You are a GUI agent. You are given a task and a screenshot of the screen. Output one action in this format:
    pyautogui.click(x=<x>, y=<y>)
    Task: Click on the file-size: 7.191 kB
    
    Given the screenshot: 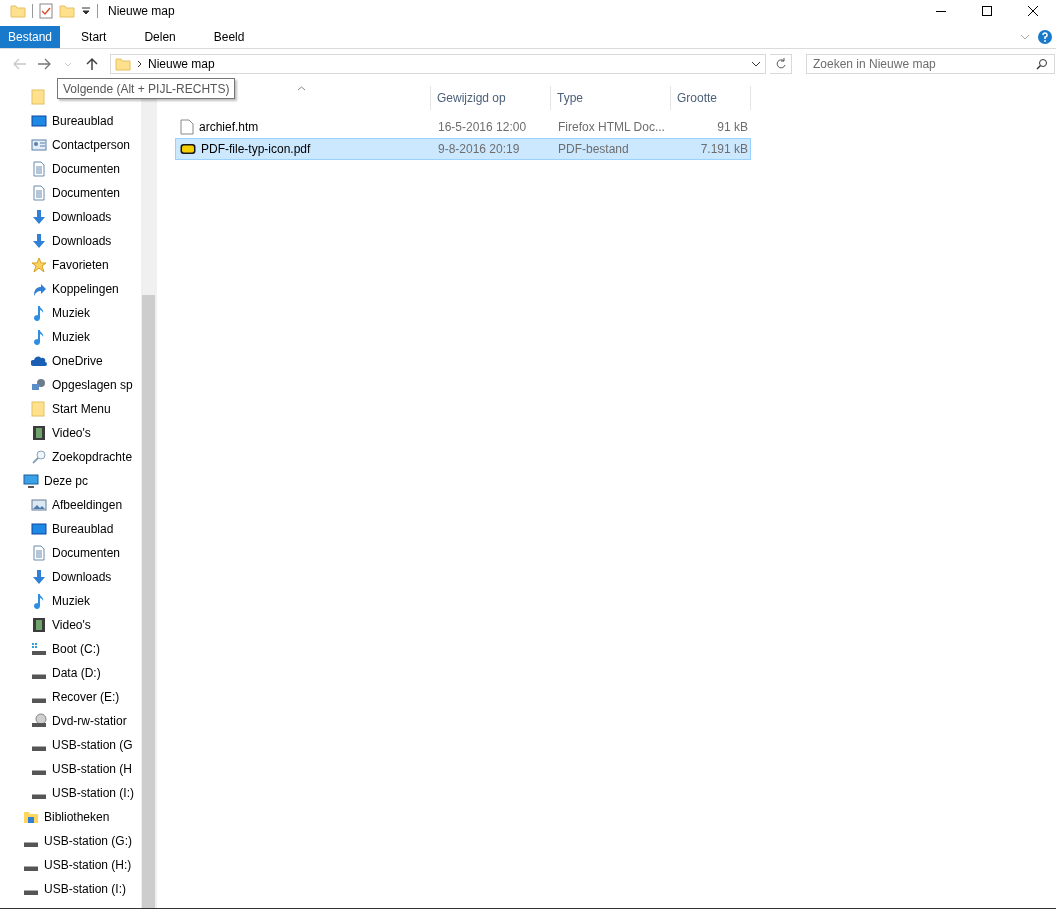 What is the action you would take?
    pyautogui.click(x=724, y=149)
    